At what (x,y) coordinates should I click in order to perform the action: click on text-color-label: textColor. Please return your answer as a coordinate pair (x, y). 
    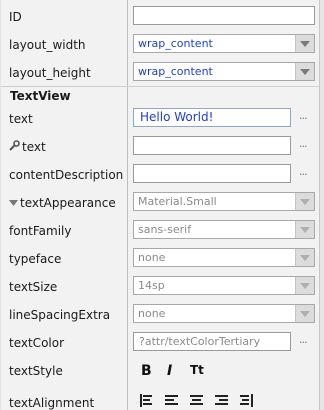
    Looking at the image, I should click on (37, 343).